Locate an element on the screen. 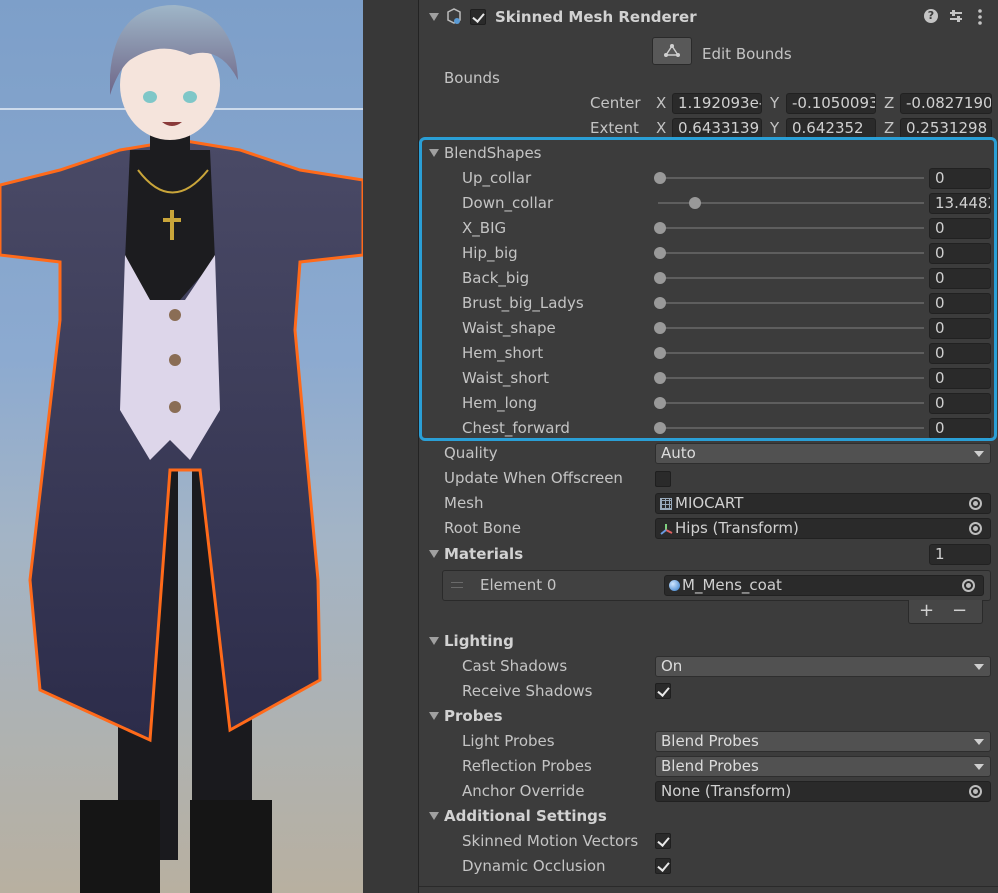  blendshape-row: Back_big 0 is located at coordinates (708, 278).